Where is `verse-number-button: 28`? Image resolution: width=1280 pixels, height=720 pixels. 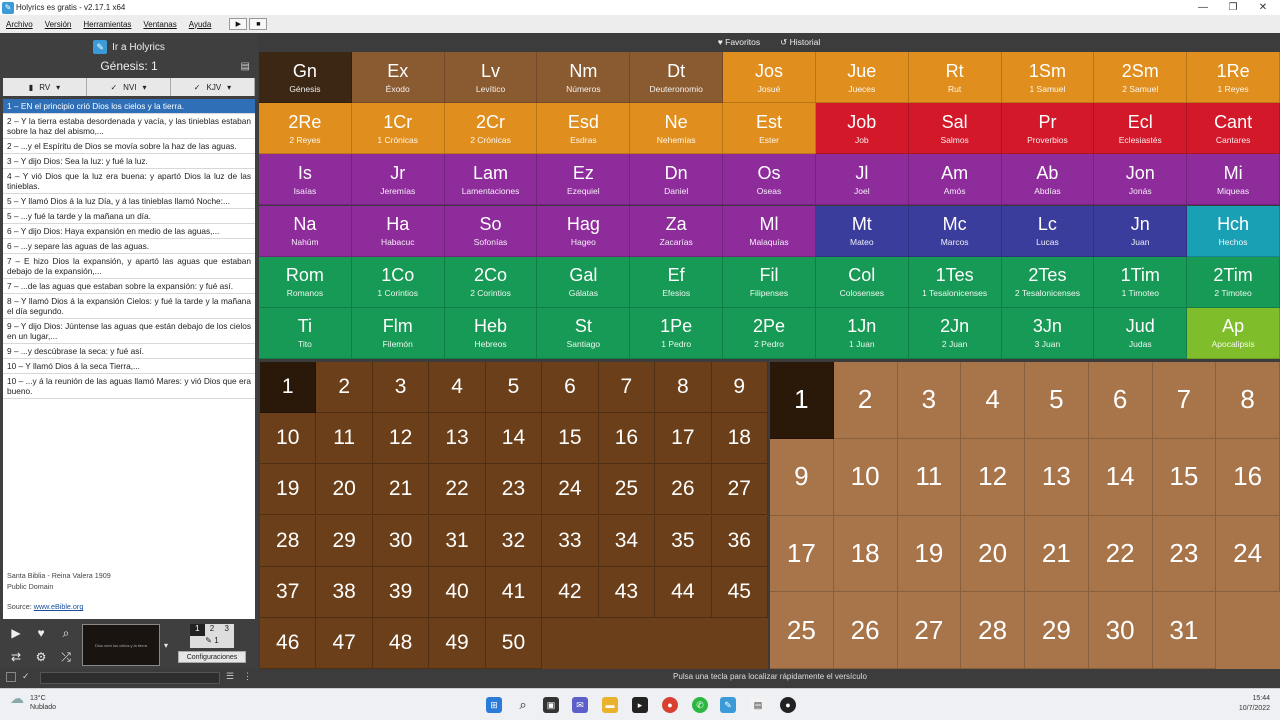
verse-number-button: 28 is located at coordinates (993, 630).